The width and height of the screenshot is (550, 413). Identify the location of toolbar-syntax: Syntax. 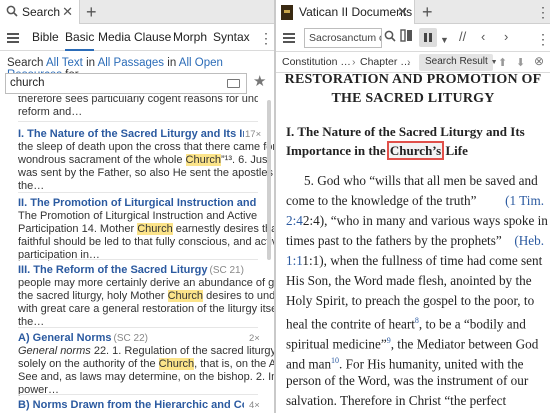
(233, 37).